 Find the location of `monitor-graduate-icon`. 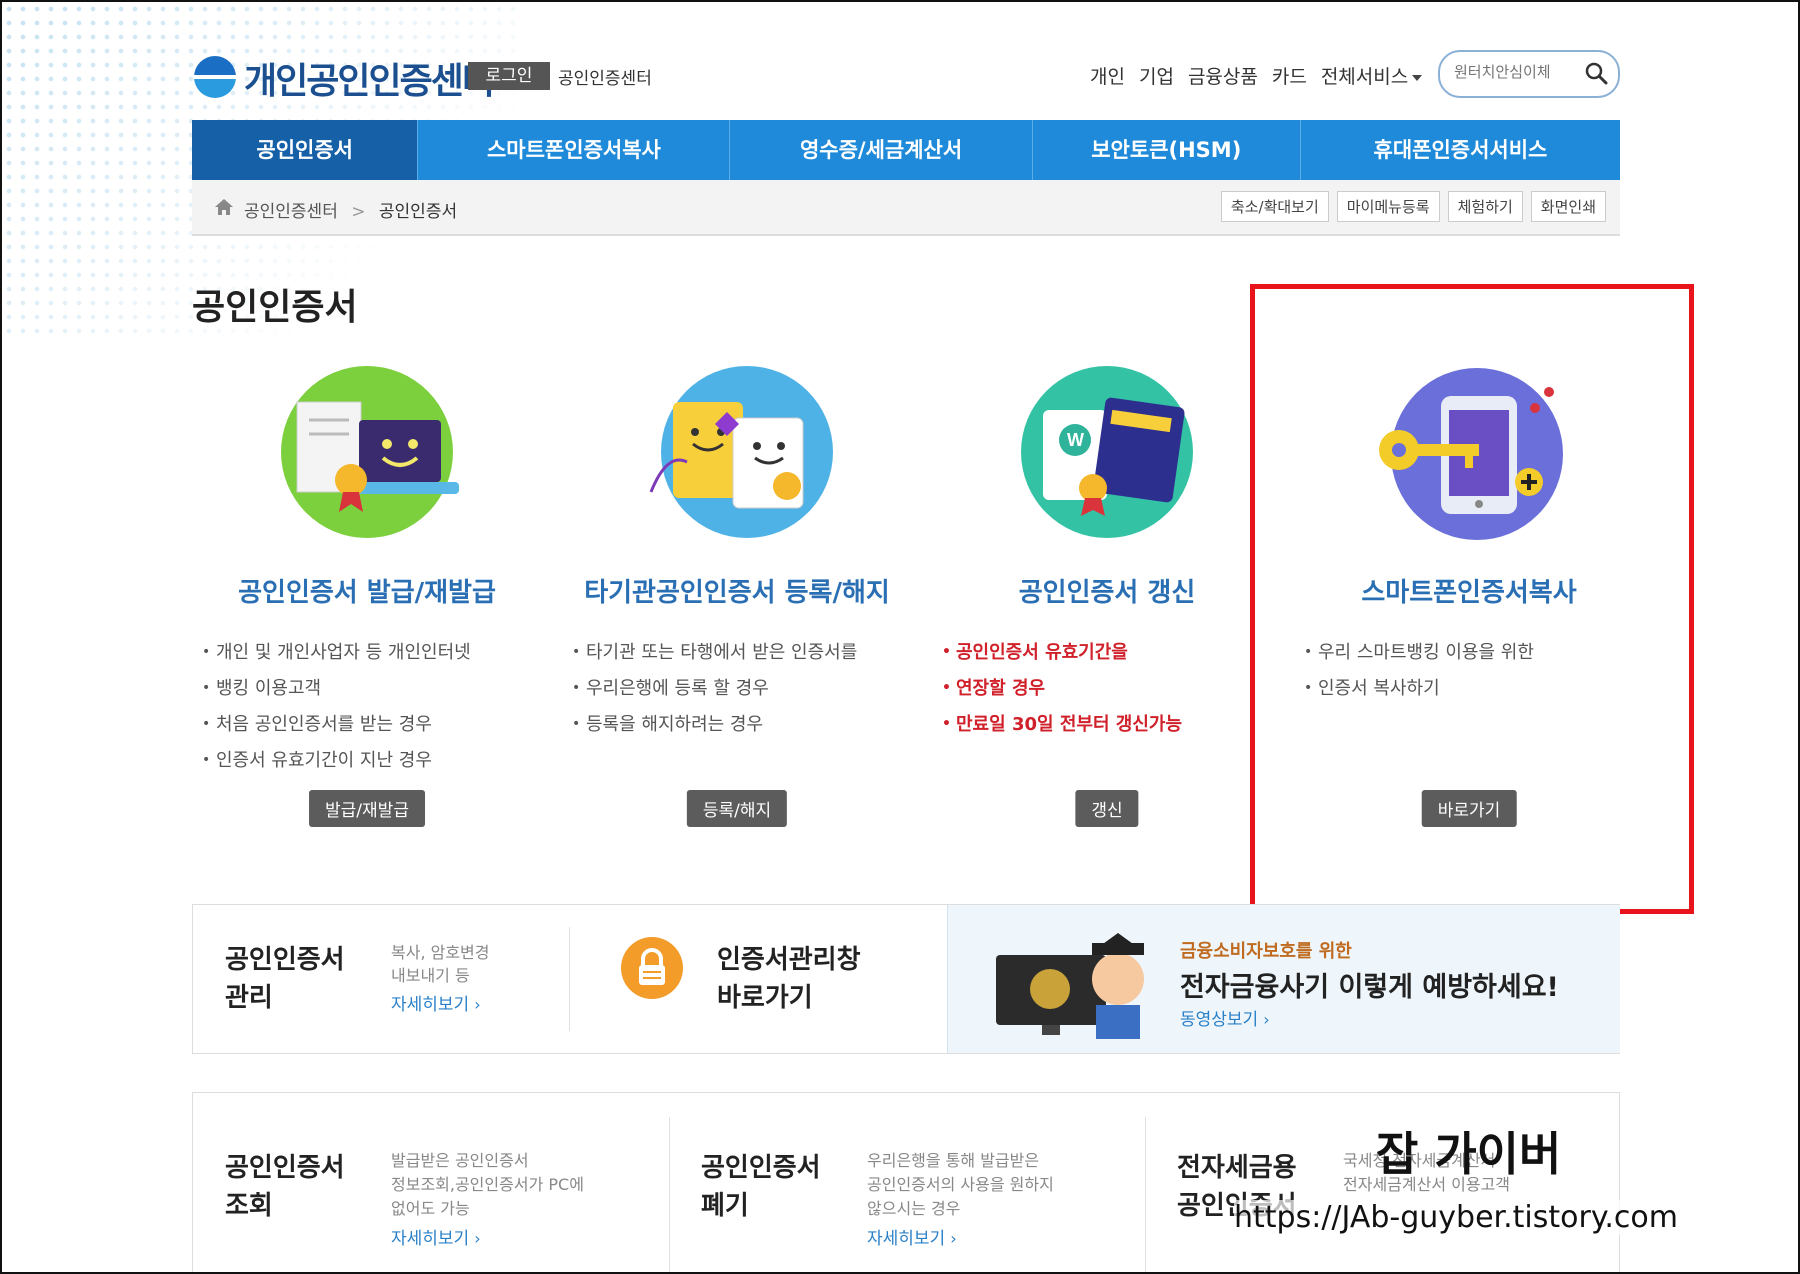

monitor-graduate-icon is located at coordinates (1070, 986).